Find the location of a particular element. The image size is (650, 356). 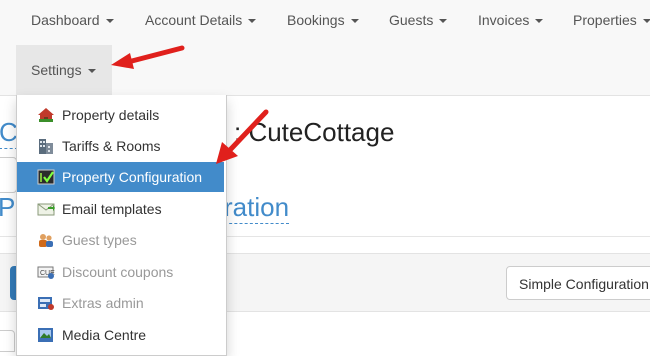

nav-bookings: Bookings is located at coordinates (323, 20).